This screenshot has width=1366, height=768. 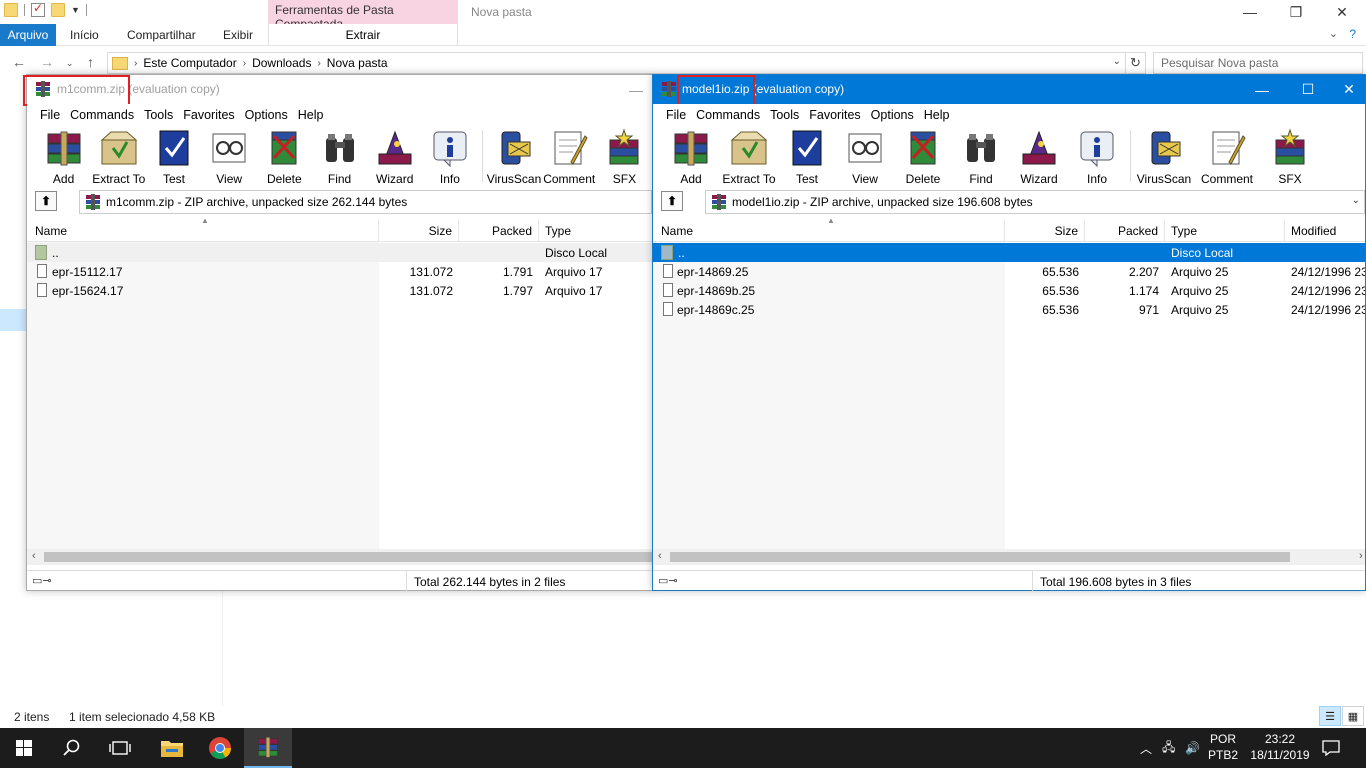 I want to click on breadcrumb-item: Este Computador, so click(x=189, y=63).